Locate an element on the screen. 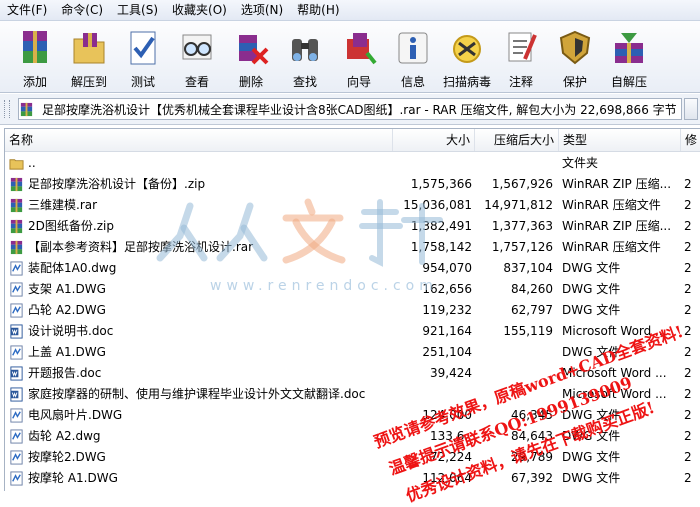  file-size is located at coordinates (436, 394).